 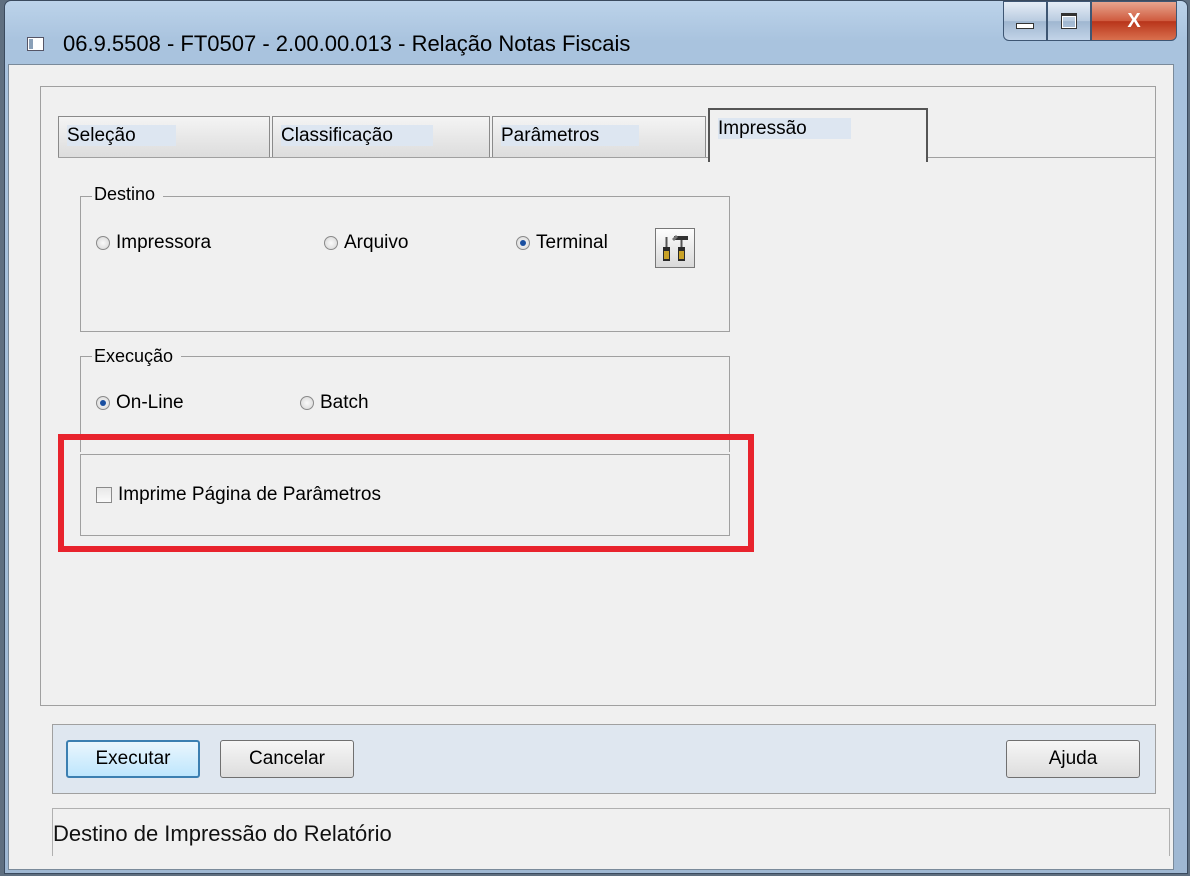 I want to click on imprime-parametros-checkbox-row: Imprime Página de Parâmetros, so click(x=238, y=495).